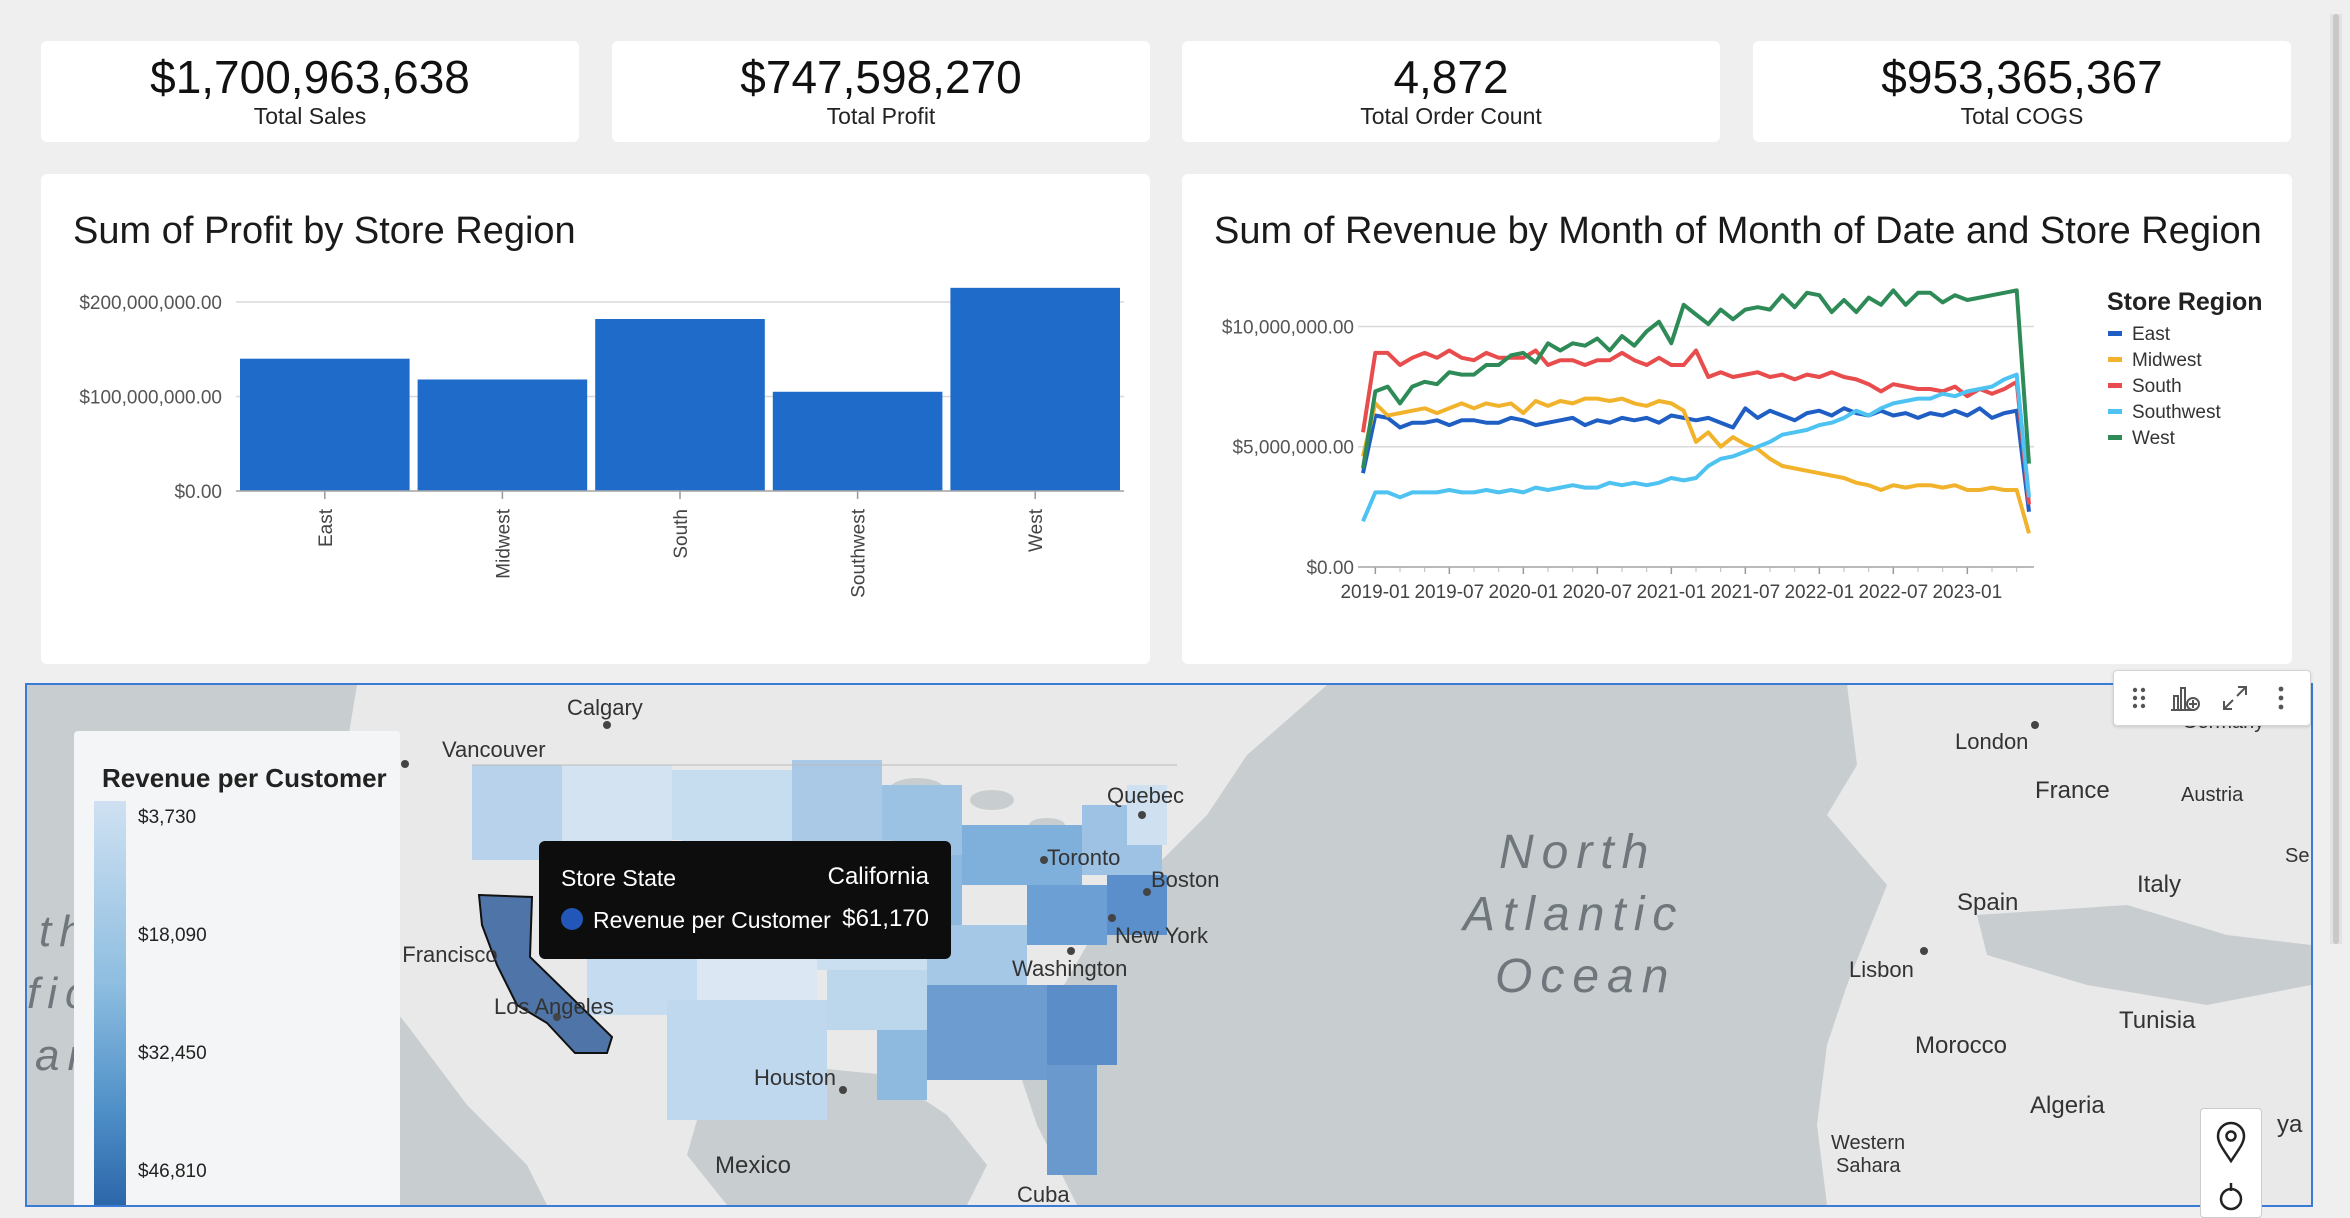 The width and height of the screenshot is (2350, 1218). I want to click on legend-item: East, so click(2151, 334).